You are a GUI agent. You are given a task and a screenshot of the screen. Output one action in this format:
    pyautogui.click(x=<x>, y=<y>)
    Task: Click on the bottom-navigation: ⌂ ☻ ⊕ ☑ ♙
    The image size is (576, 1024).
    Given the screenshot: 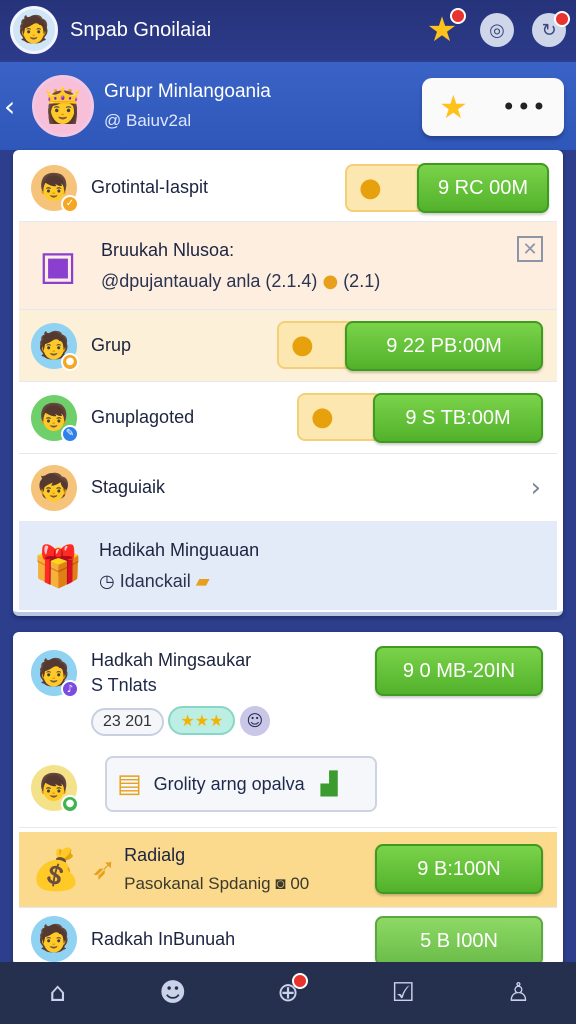 What is the action you would take?
    pyautogui.click(x=288, y=993)
    